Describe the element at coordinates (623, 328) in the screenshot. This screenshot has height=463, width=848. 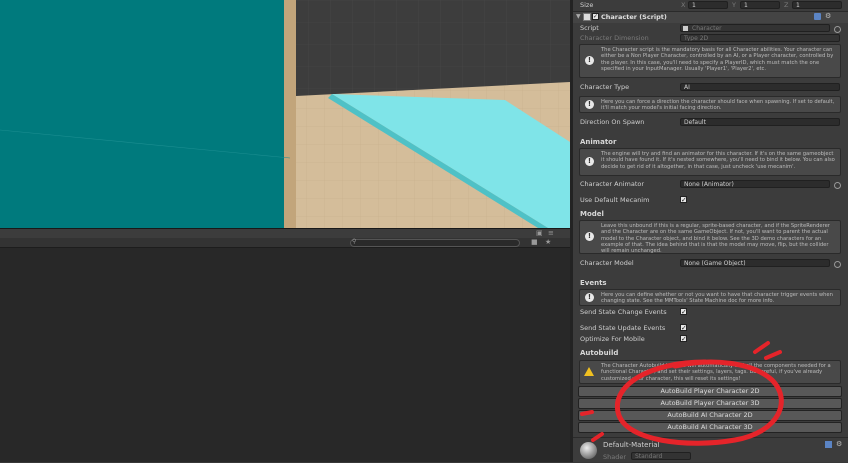
I see `send-update-label: Send State Update Events` at that location.